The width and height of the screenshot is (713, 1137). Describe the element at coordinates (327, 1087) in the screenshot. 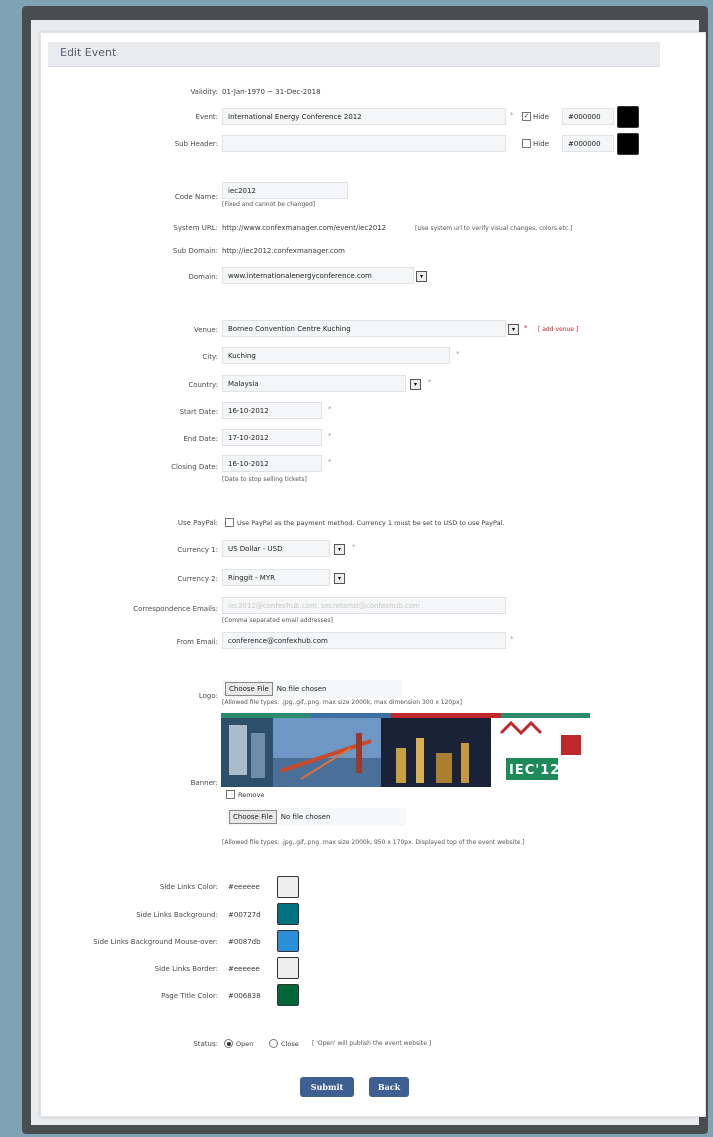

I see `submit-button: Submit` at that location.